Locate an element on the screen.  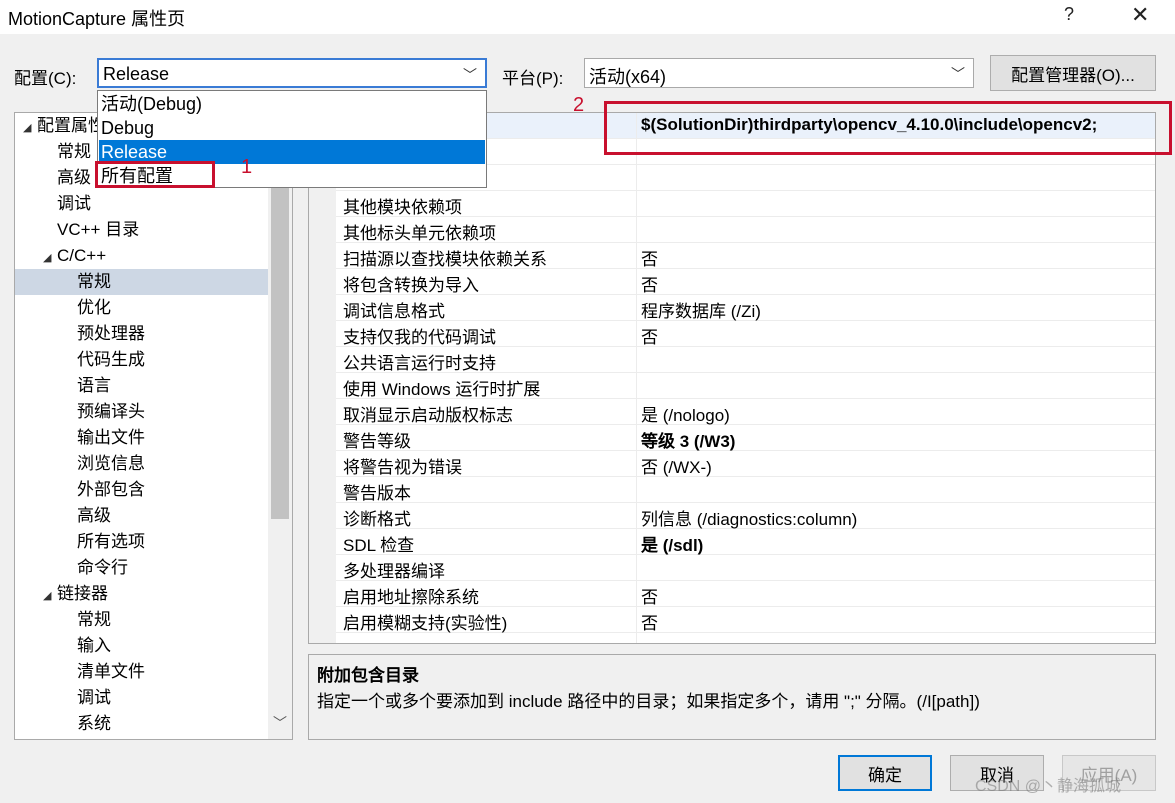
window-title: MotionCapture 属性页 is located at coordinates (97, 19).